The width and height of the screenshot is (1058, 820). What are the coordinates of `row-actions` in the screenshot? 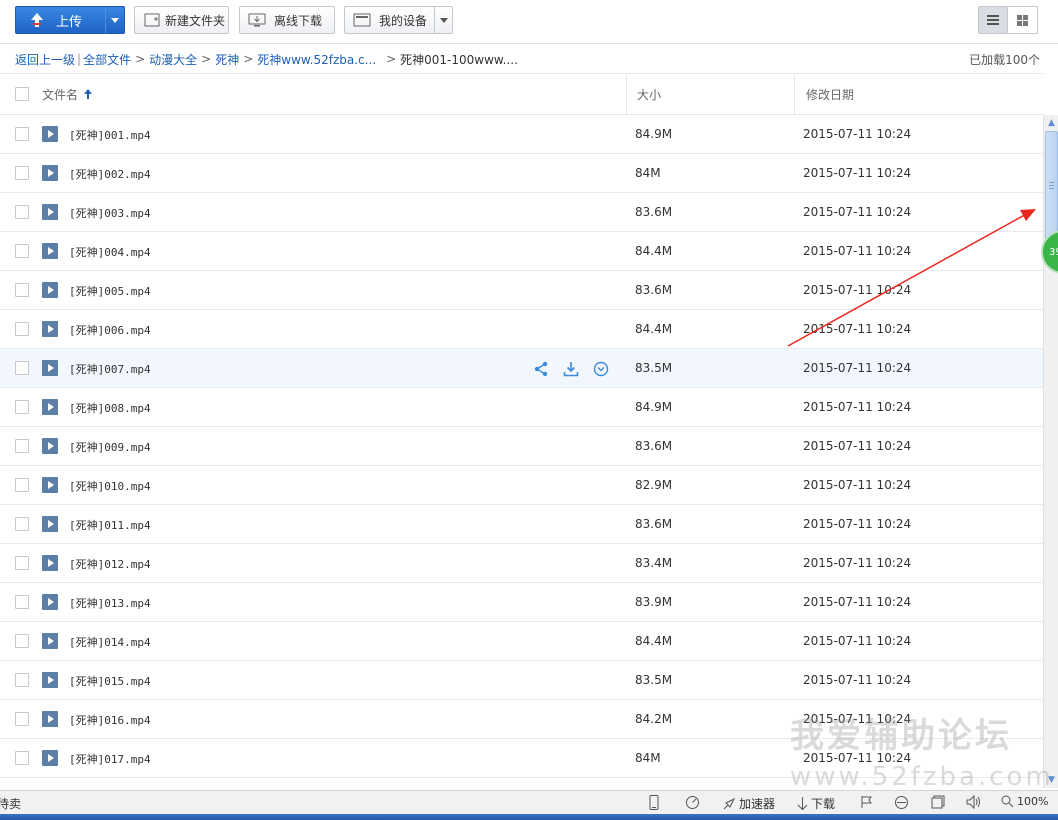 It's located at (570, 368).